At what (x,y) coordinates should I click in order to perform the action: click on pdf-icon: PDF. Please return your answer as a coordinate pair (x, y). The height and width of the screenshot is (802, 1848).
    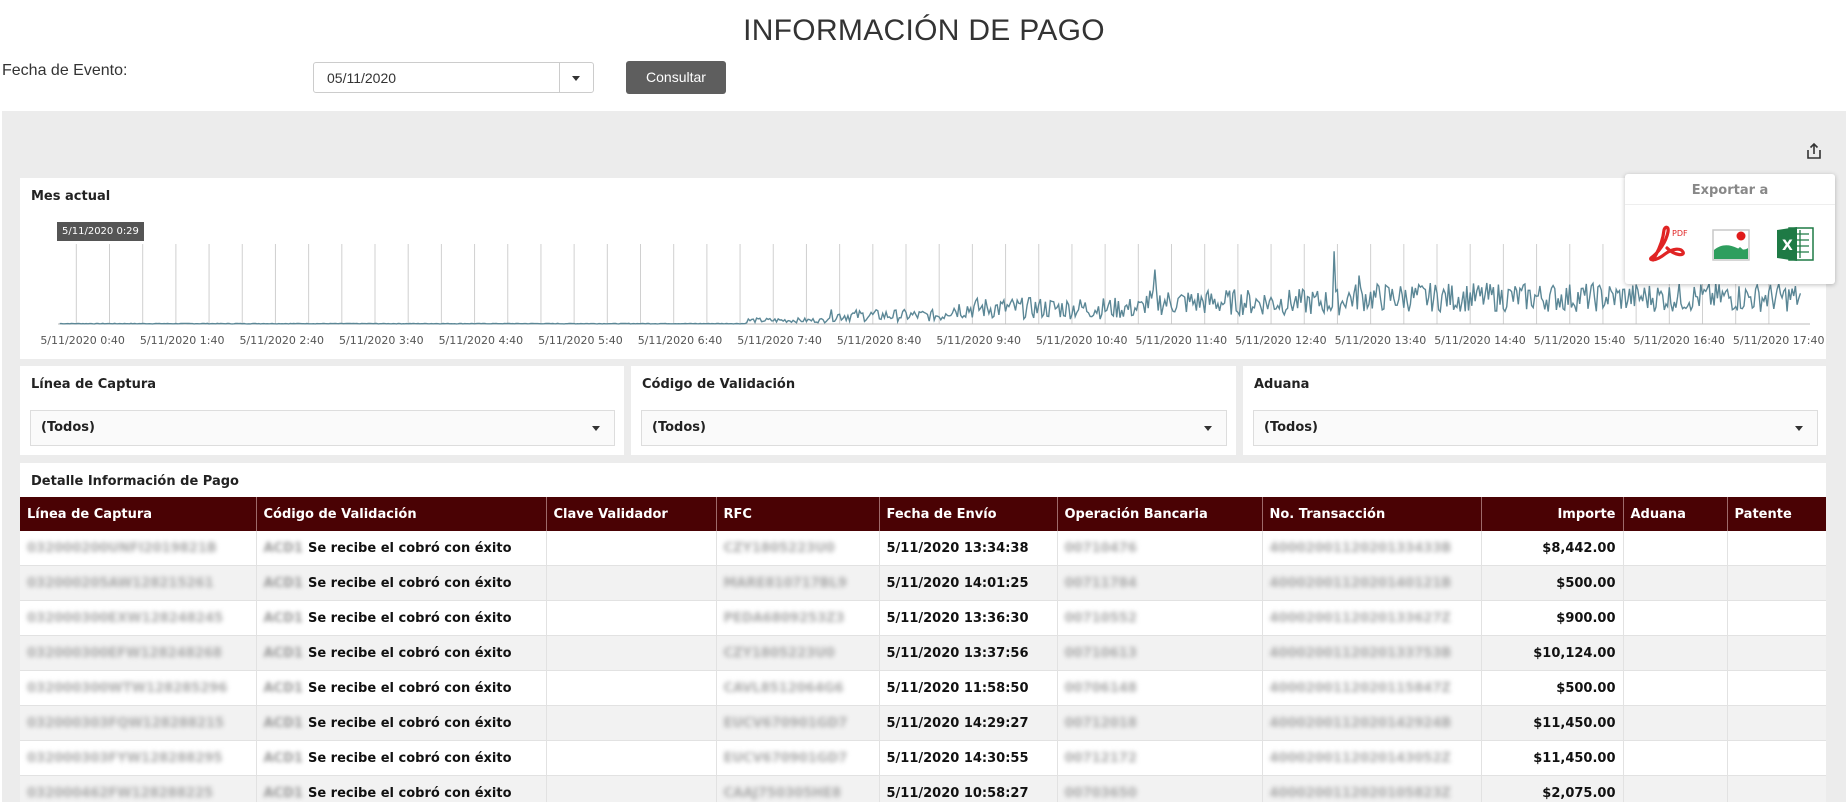
    Looking at the image, I should click on (1667, 244).